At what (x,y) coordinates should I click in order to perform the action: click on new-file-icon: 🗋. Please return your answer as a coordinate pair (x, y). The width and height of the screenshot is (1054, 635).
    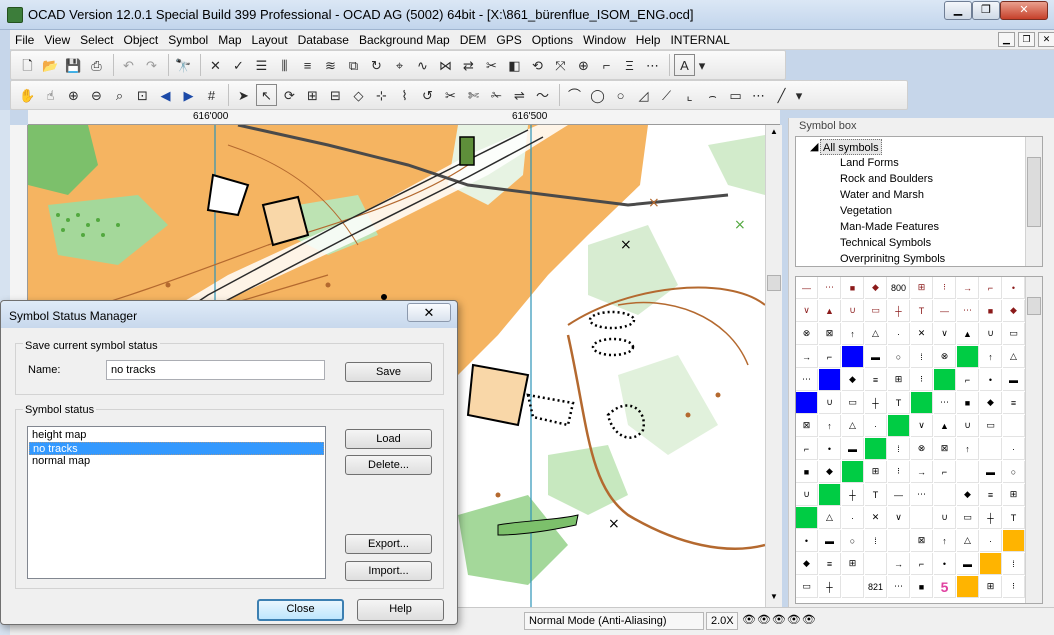
    Looking at the image, I should click on (27, 65).